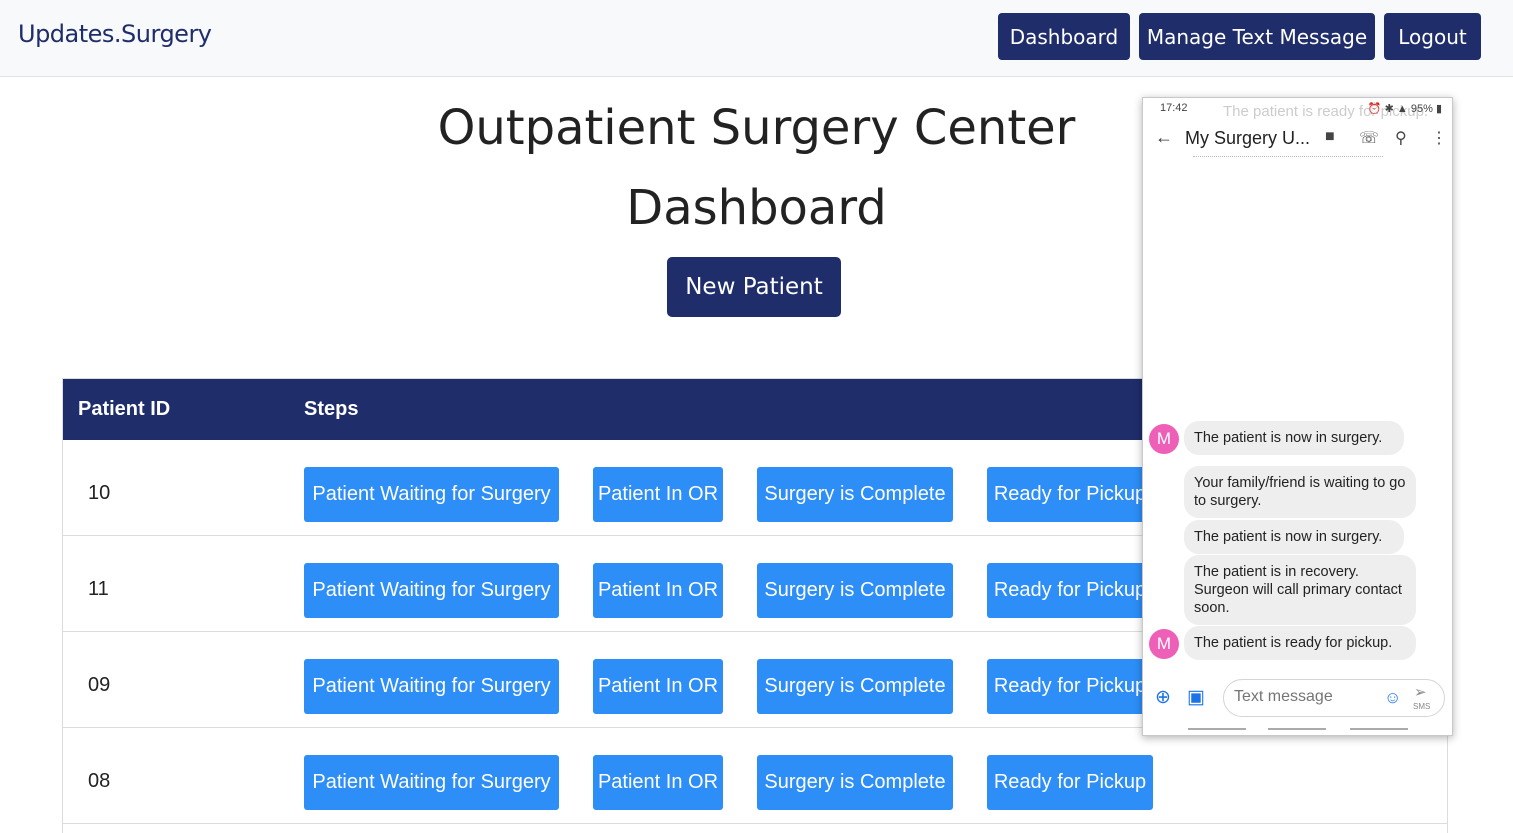 Image resolution: width=1513 pixels, height=833 pixels. I want to click on battery-percent: 95%, so click(1421, 109).